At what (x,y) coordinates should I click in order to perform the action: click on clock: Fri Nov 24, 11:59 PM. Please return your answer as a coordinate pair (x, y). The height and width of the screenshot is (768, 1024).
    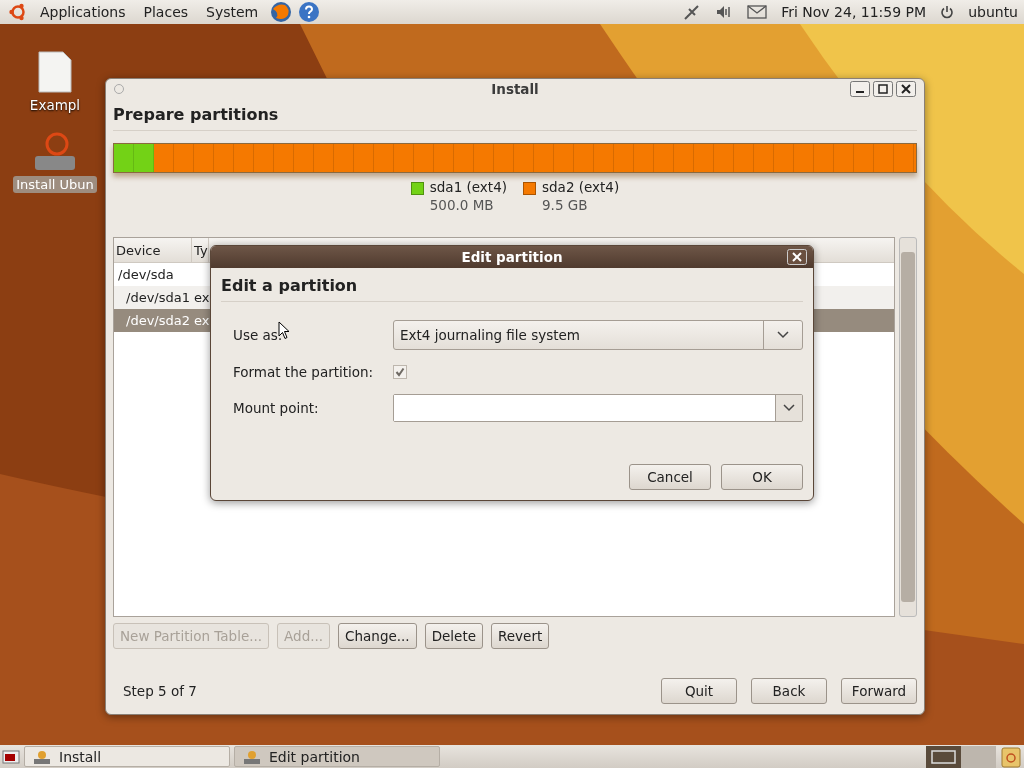
    Looking at the image, I should click on (854, 12).